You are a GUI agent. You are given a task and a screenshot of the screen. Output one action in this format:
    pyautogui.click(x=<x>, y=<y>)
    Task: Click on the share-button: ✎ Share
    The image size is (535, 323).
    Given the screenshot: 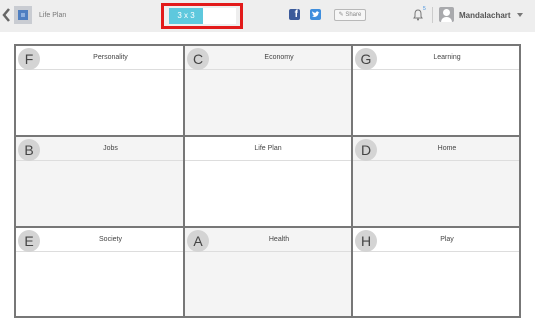 What is the action you would take?
    pyautogui.click(x=350, y=15)
    